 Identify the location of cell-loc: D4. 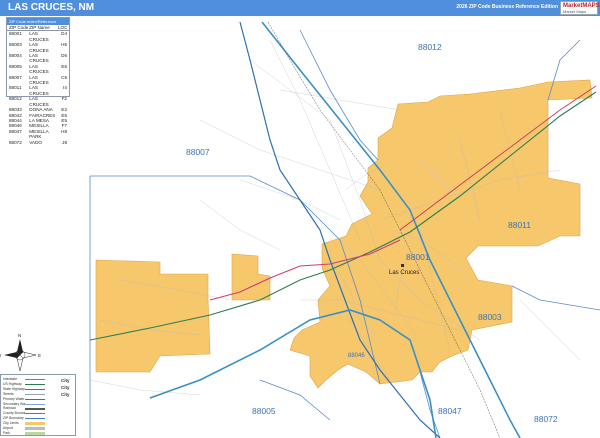
(64, 34).